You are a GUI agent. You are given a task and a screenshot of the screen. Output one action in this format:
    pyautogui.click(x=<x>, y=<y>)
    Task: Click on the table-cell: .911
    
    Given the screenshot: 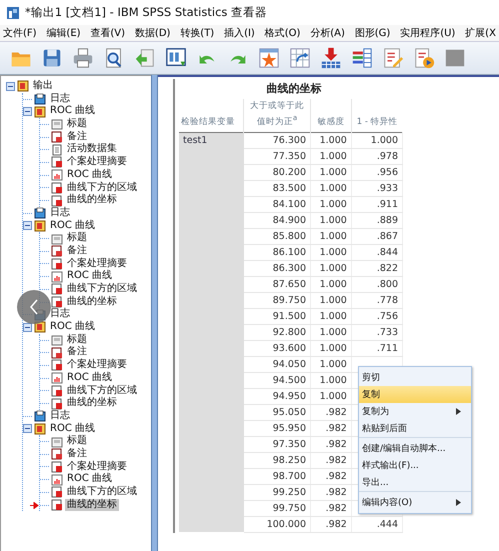 What is the action you would take?
    pyautogui.click(x=387, y=204)
    